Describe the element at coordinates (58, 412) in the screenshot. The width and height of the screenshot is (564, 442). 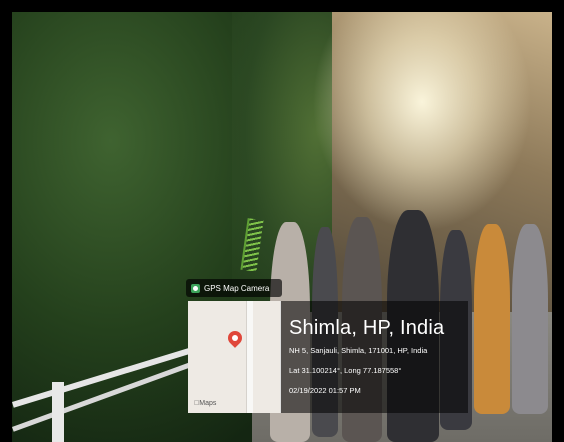
I see `railing-post` at that location.